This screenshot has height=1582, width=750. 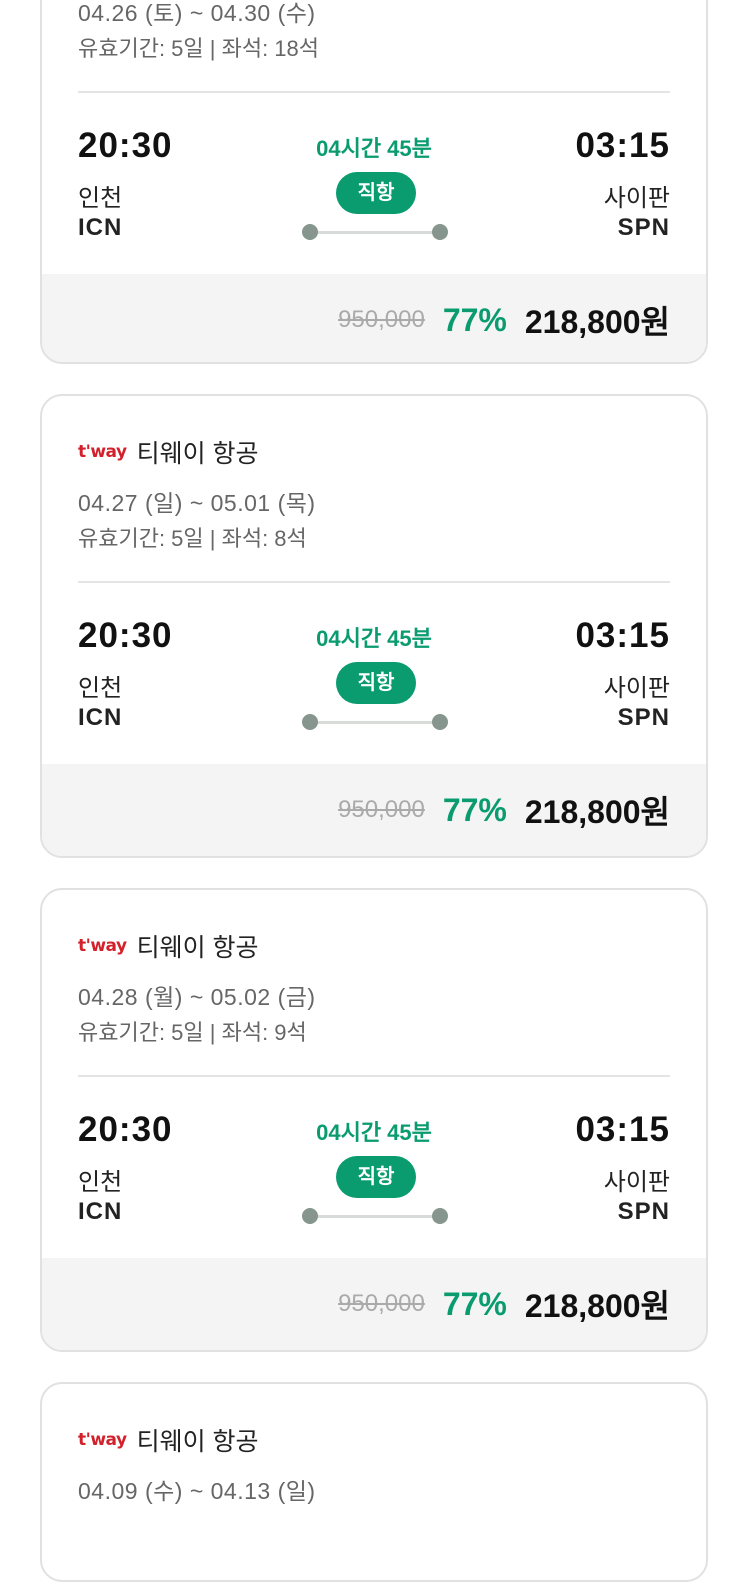 What do you see at coordinates (197, 13) in the screenshot?
I see `travel-dates: 04.26 (토) ~ 04.30 (수)` at bounding box center [197, 13].